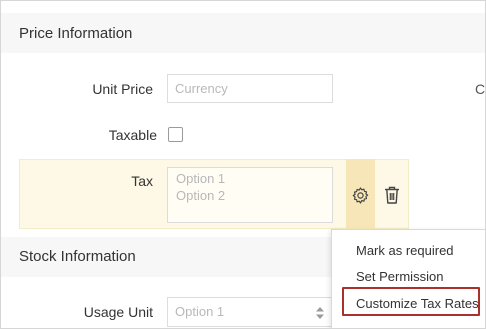  What do you see at coordinates (250, 312) in the screenshot?
I see `usage-unit-select: Option 1` at bounding box center [250, 312].